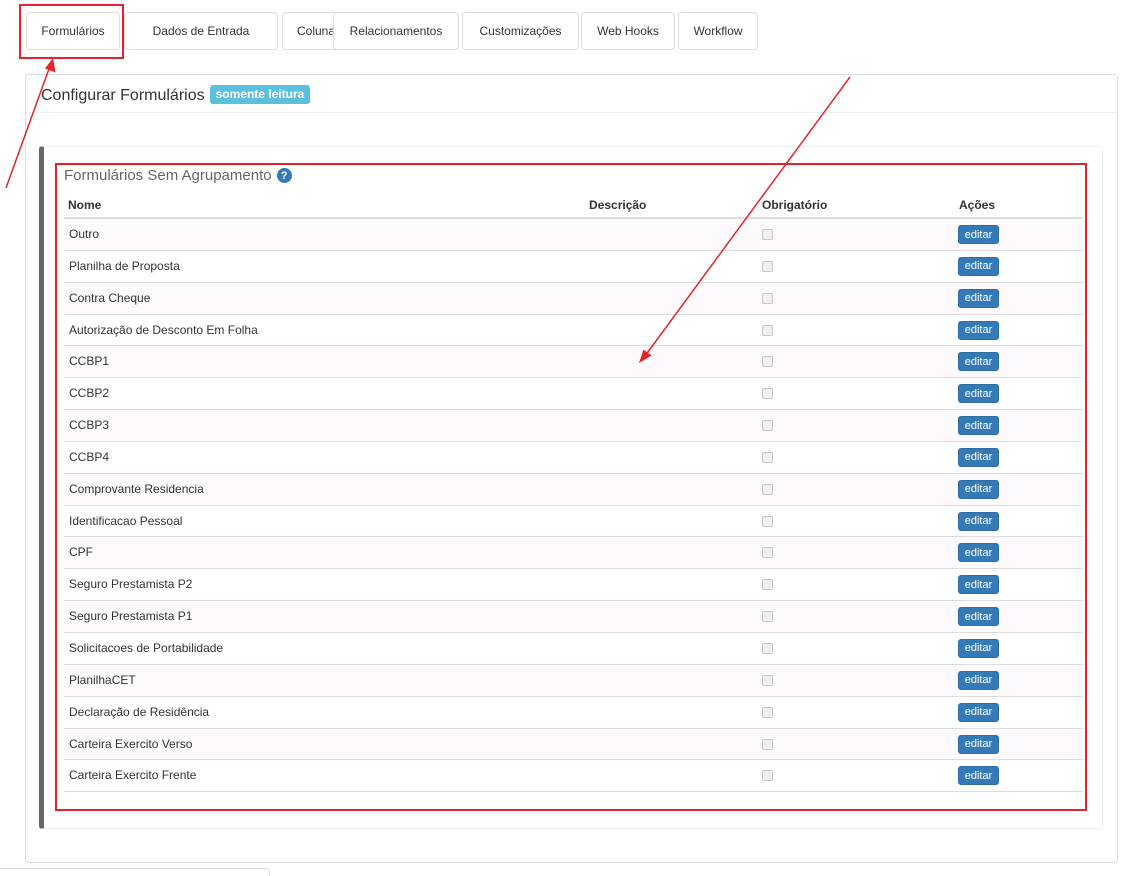 This screenshot has height=876, width=1132. Describe the element at coordinates (50, 65) in the screenshot. I see `arrowhead-tab` at that location.